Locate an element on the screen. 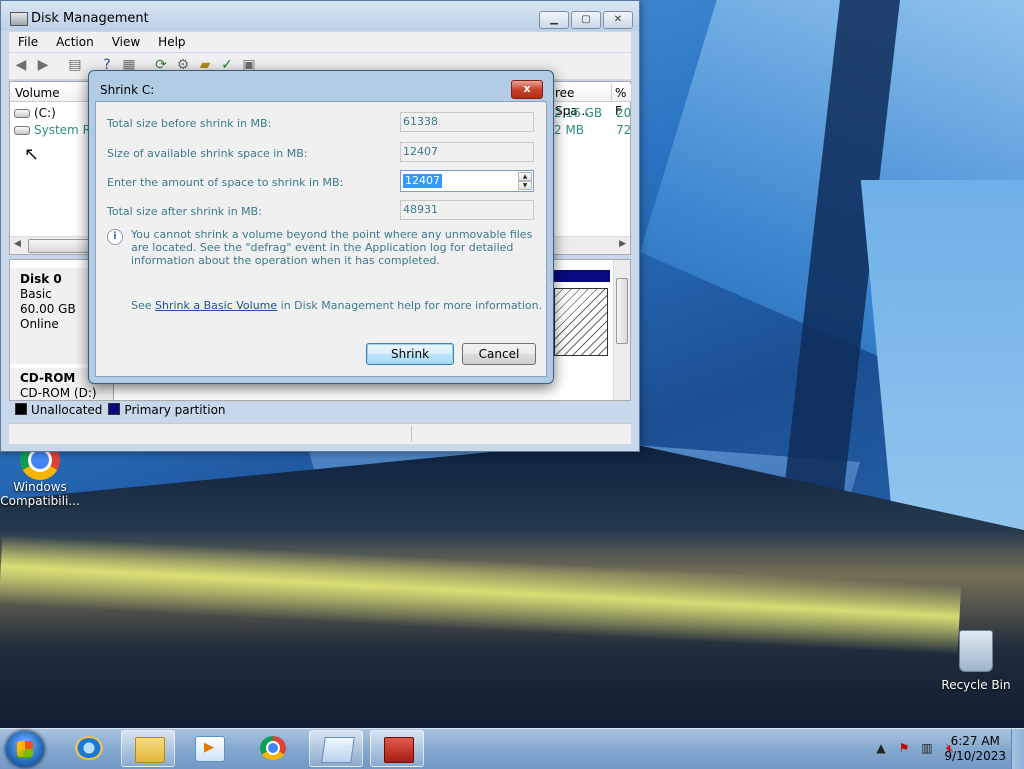 This screenshot has height=769, width=1024. desktop-icon-recycle-bin: Recycle Bin is located at coordinates (976, 661).